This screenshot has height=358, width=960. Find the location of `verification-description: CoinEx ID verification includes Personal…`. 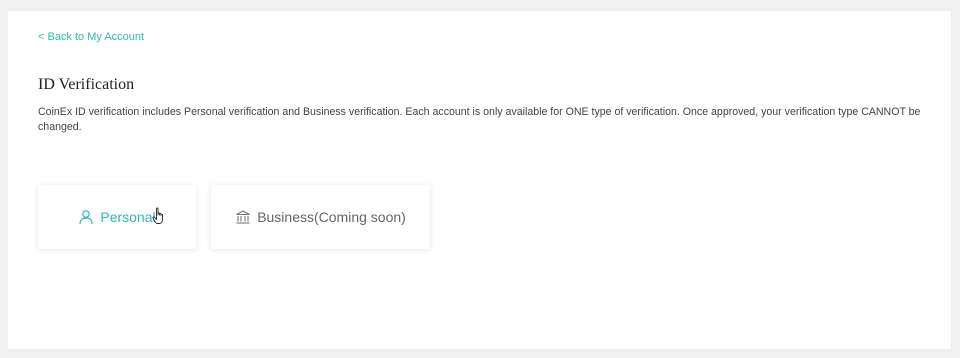

verification-description: CoinEx ID verification includes Personal… is located at coordinates (479, 119).